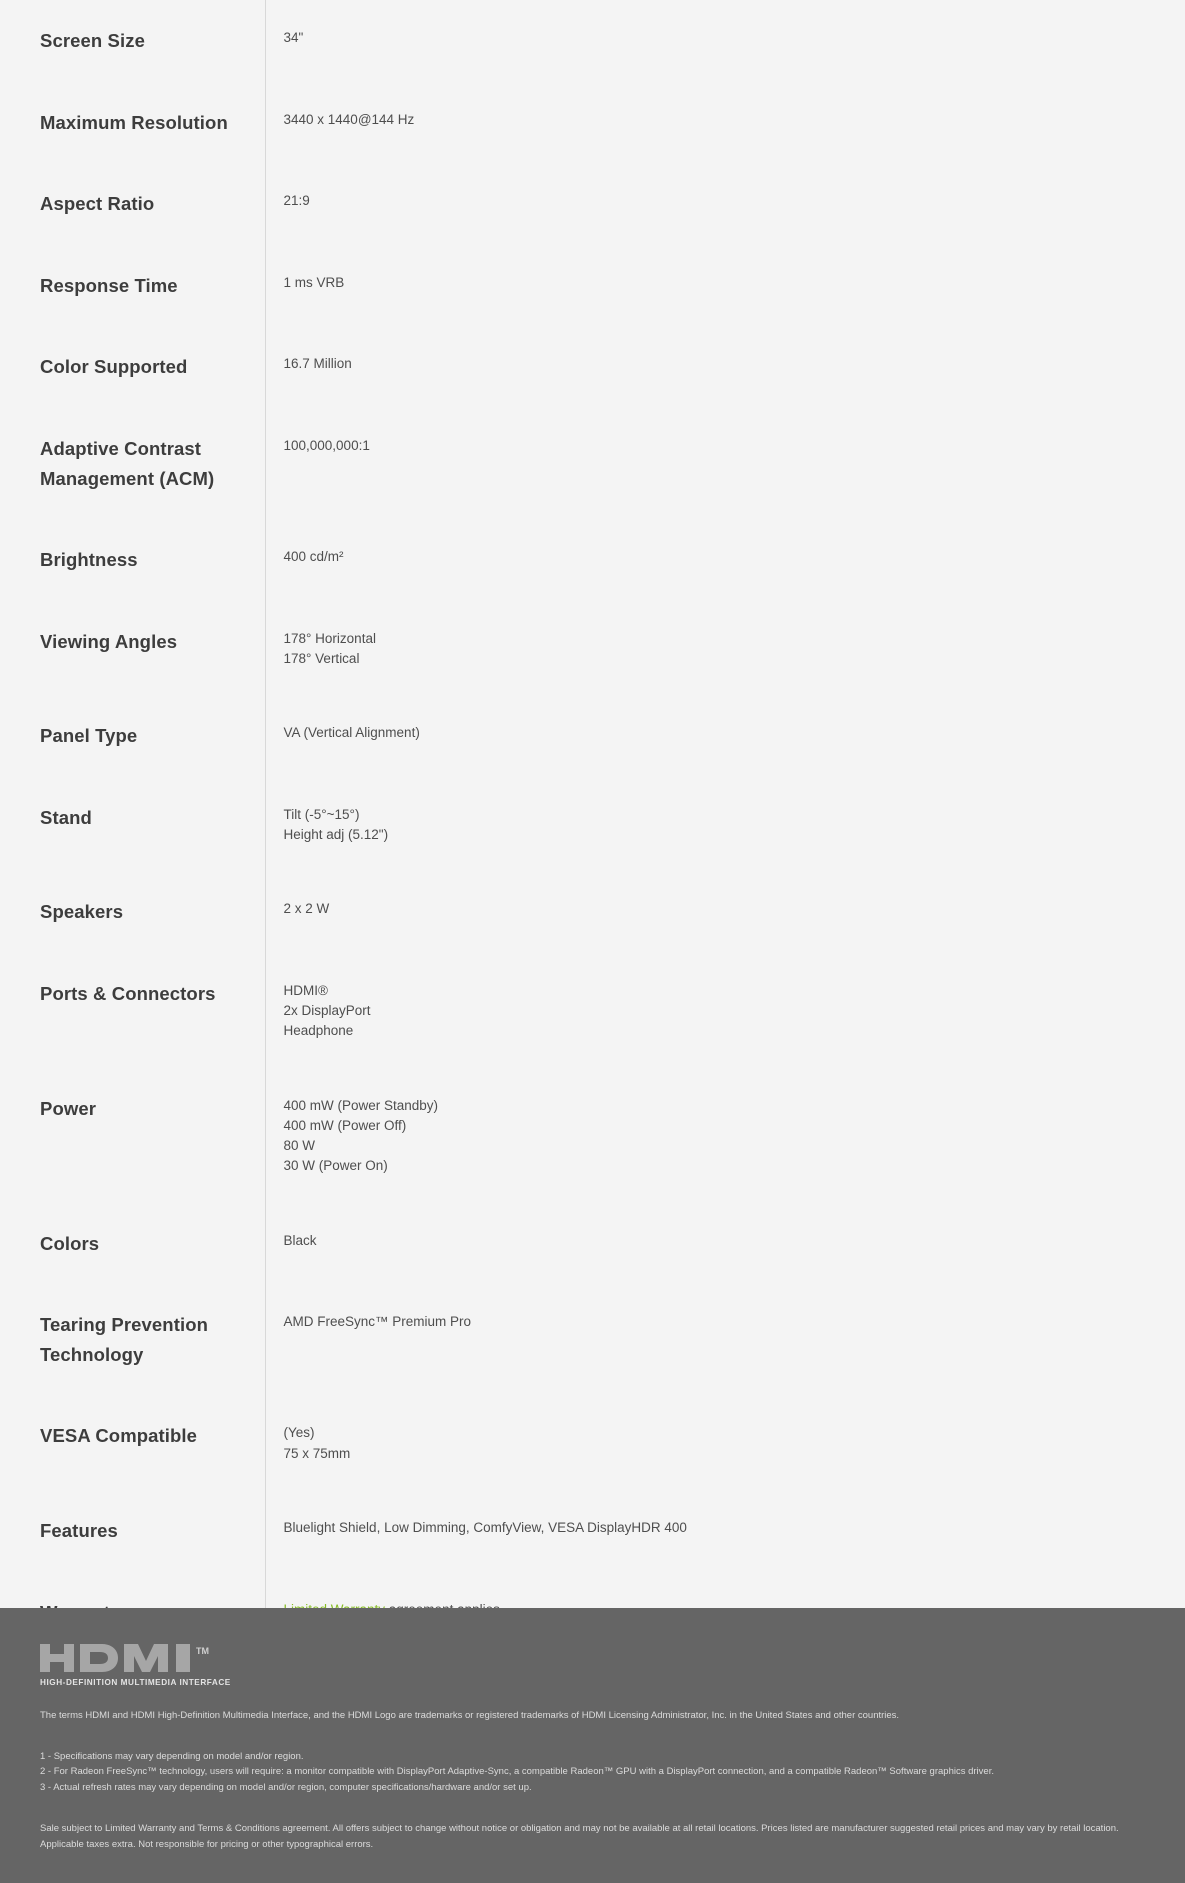 Image resolution: width=1185 pixels, height=1883 pixels. I want to click on spec-value-line: 100,000,000:1, so click(326, 445).